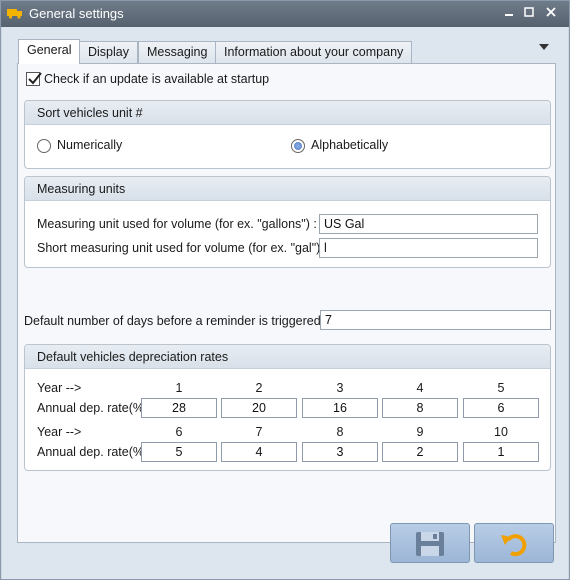  Describe the element at coordinates (287, 357) in the screenshot. I see `depreciation-title: Default vehicles depreciation rates` at that location.